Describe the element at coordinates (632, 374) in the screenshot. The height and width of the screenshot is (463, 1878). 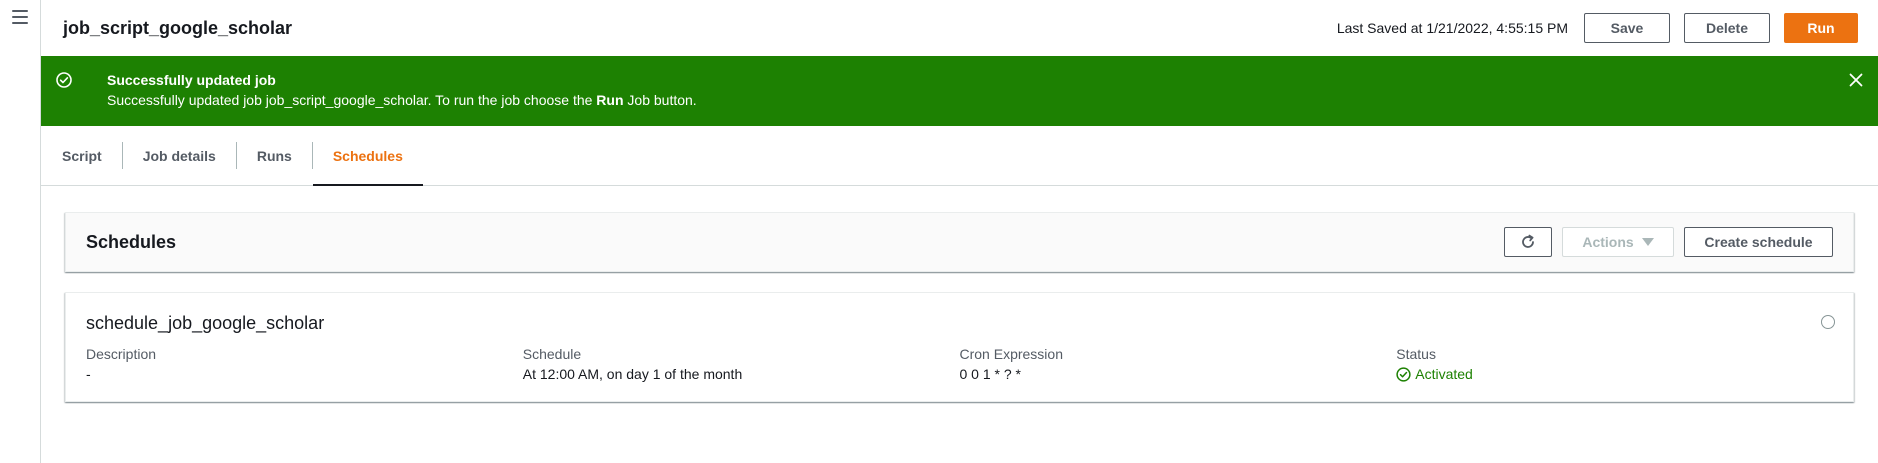
I see `schedule-value: At 12:00 AM, on day 1 of the month` at that location.